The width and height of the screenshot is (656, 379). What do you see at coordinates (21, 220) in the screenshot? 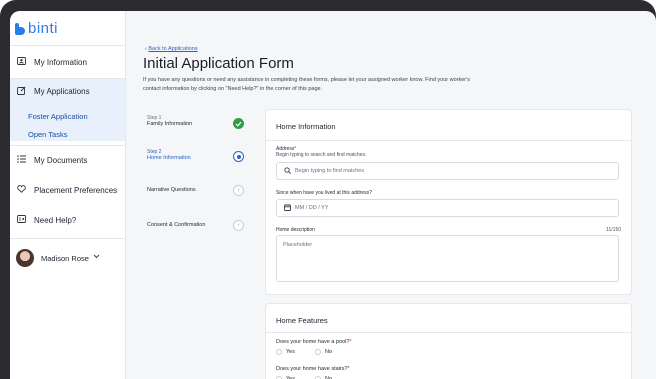
I see `help-card-icon` at bounding box center [21, 220].